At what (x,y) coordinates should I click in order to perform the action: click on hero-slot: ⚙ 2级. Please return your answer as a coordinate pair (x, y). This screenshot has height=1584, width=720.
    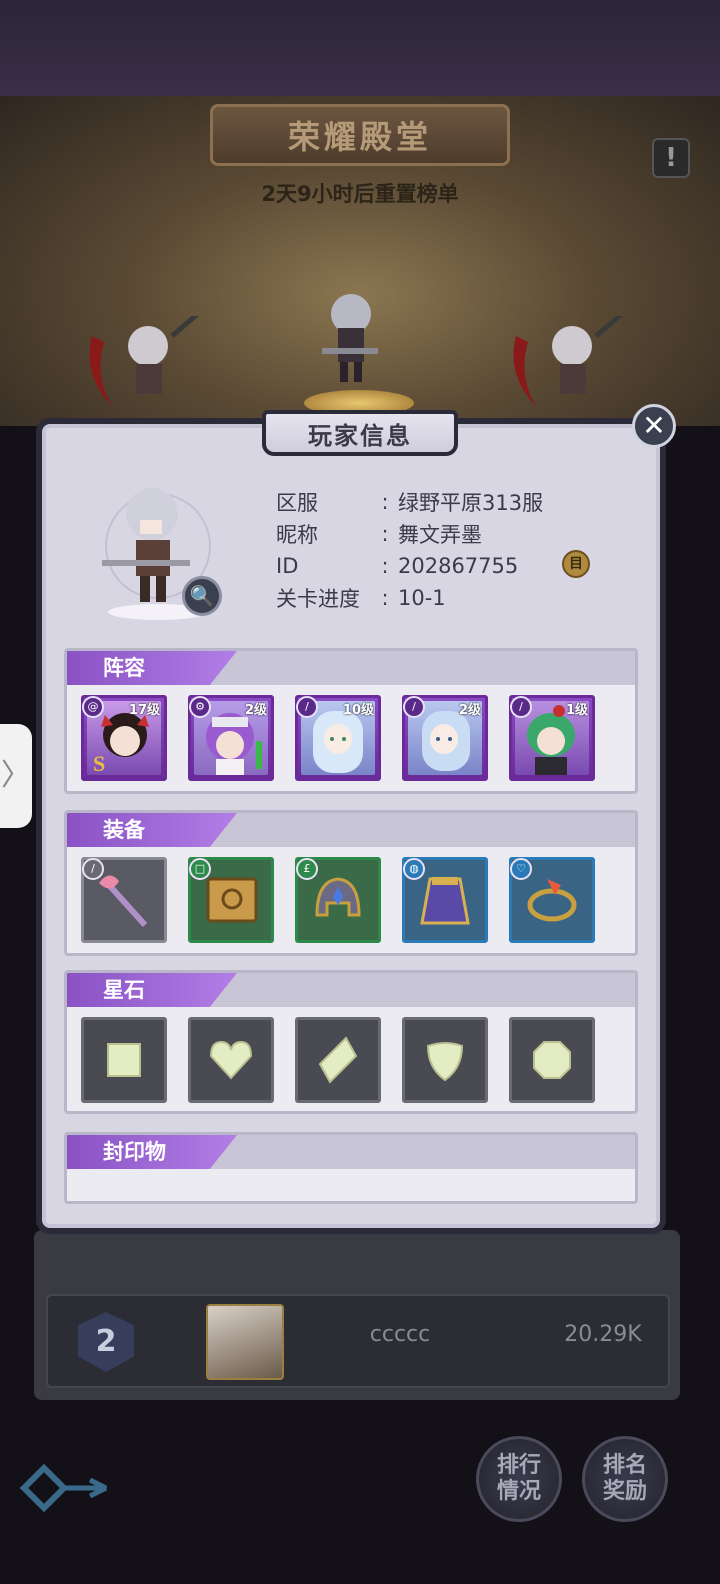
    Looking at the image, I should click on (231, 738).